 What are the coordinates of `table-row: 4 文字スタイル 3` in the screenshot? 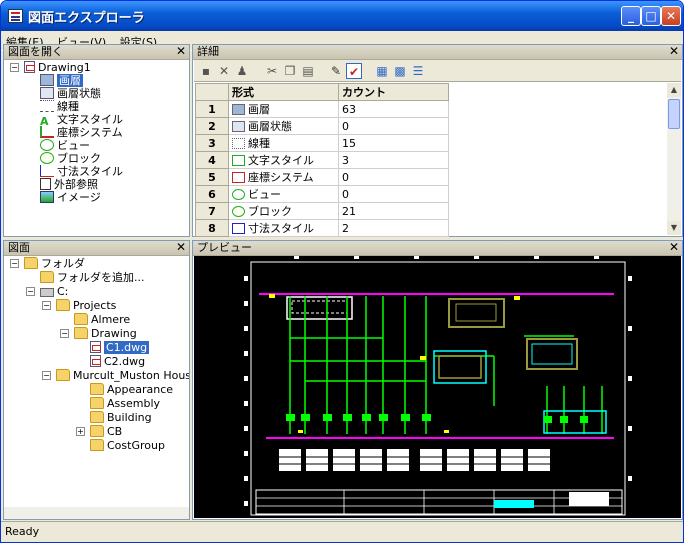 It's located at (322, 160).